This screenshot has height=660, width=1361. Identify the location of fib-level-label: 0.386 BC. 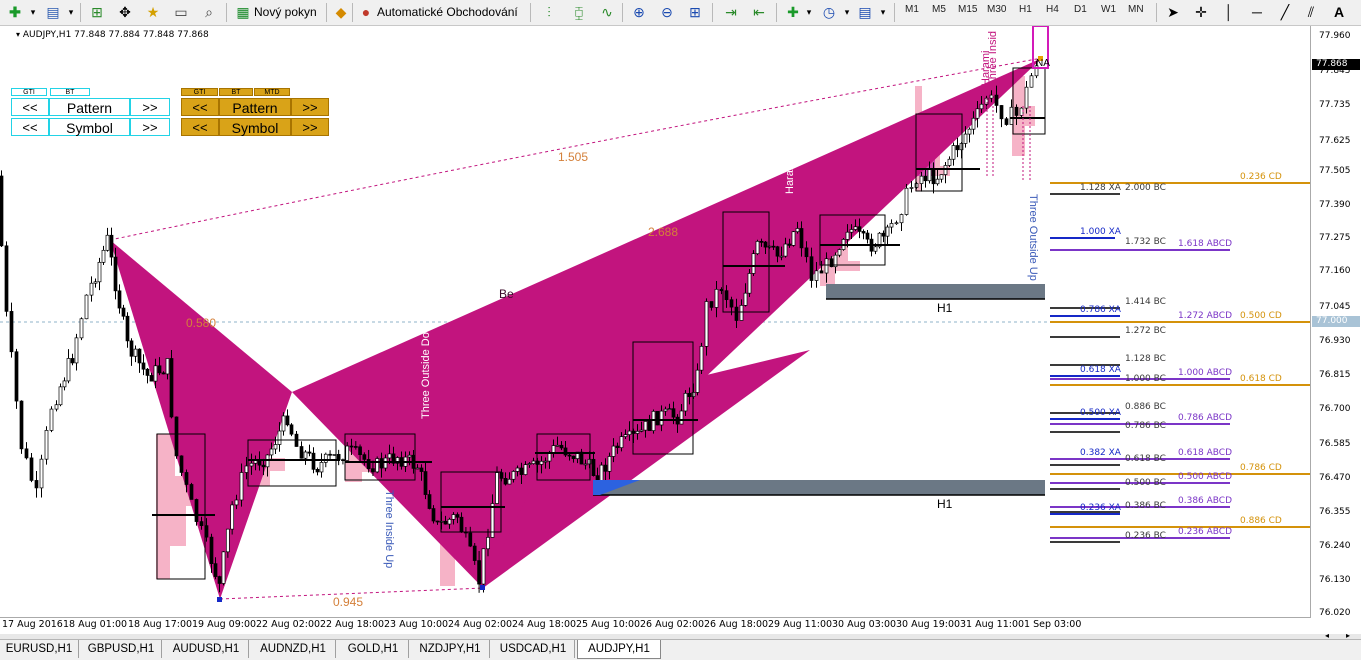
(1145, 506).